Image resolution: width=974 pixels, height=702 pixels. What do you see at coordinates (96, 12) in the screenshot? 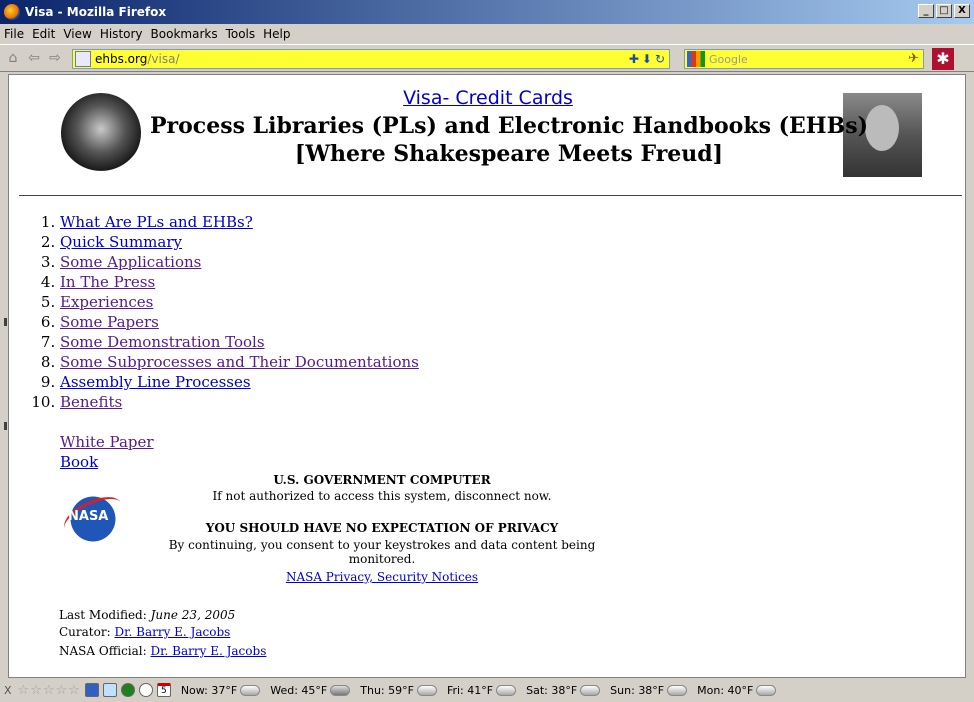
I see `window-title: Visa - Mozilla Firefox` at bounding box center [96, 12].